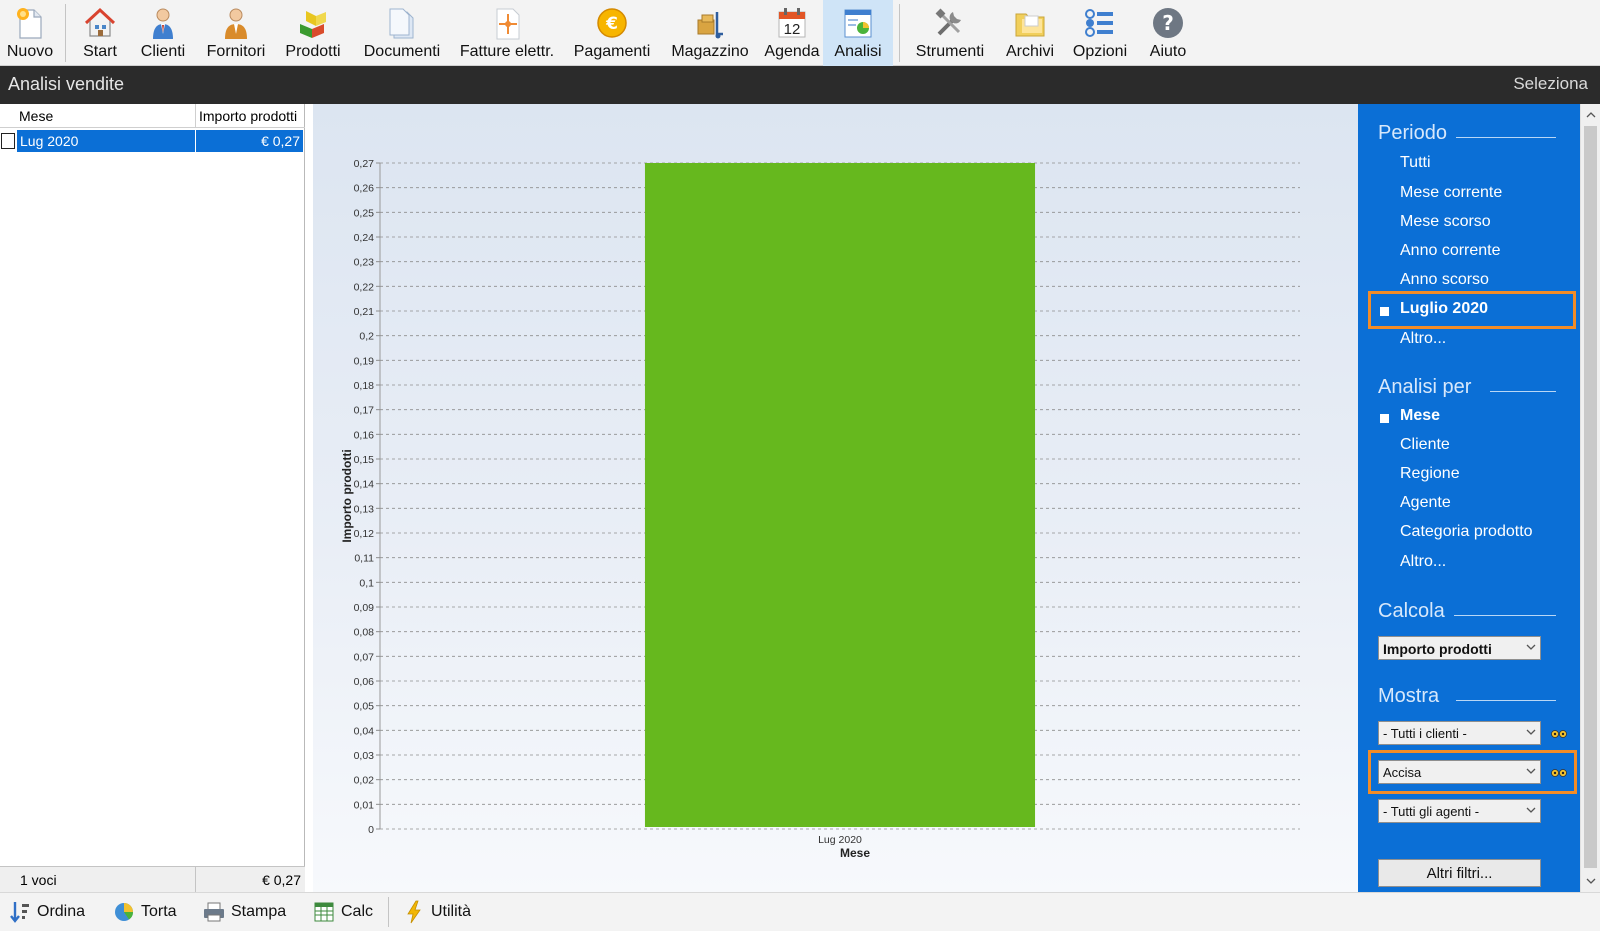 This screenshot has width=1600, height=931. I want to click on toolbar-button-strumenti: Strumenti, so click(950, 33).